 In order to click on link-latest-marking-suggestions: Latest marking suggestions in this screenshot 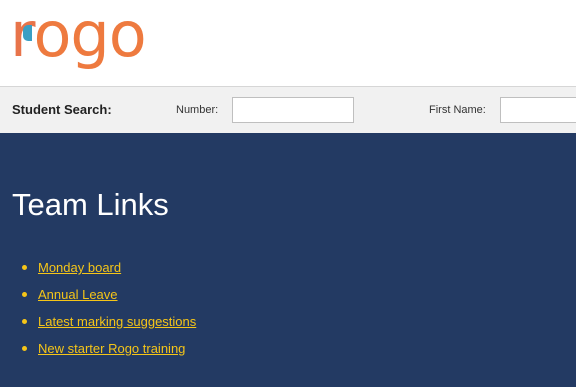, I will do `click(117, 321)`.